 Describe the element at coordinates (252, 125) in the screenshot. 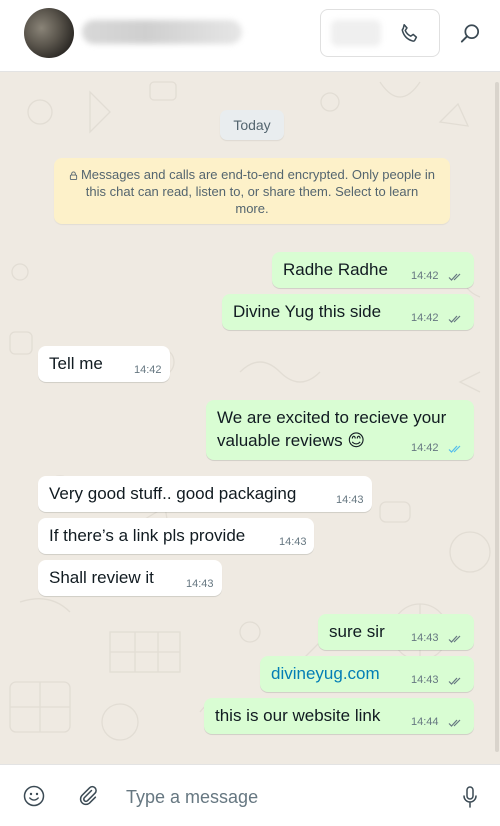

I see `date-divider: Today` at that location.